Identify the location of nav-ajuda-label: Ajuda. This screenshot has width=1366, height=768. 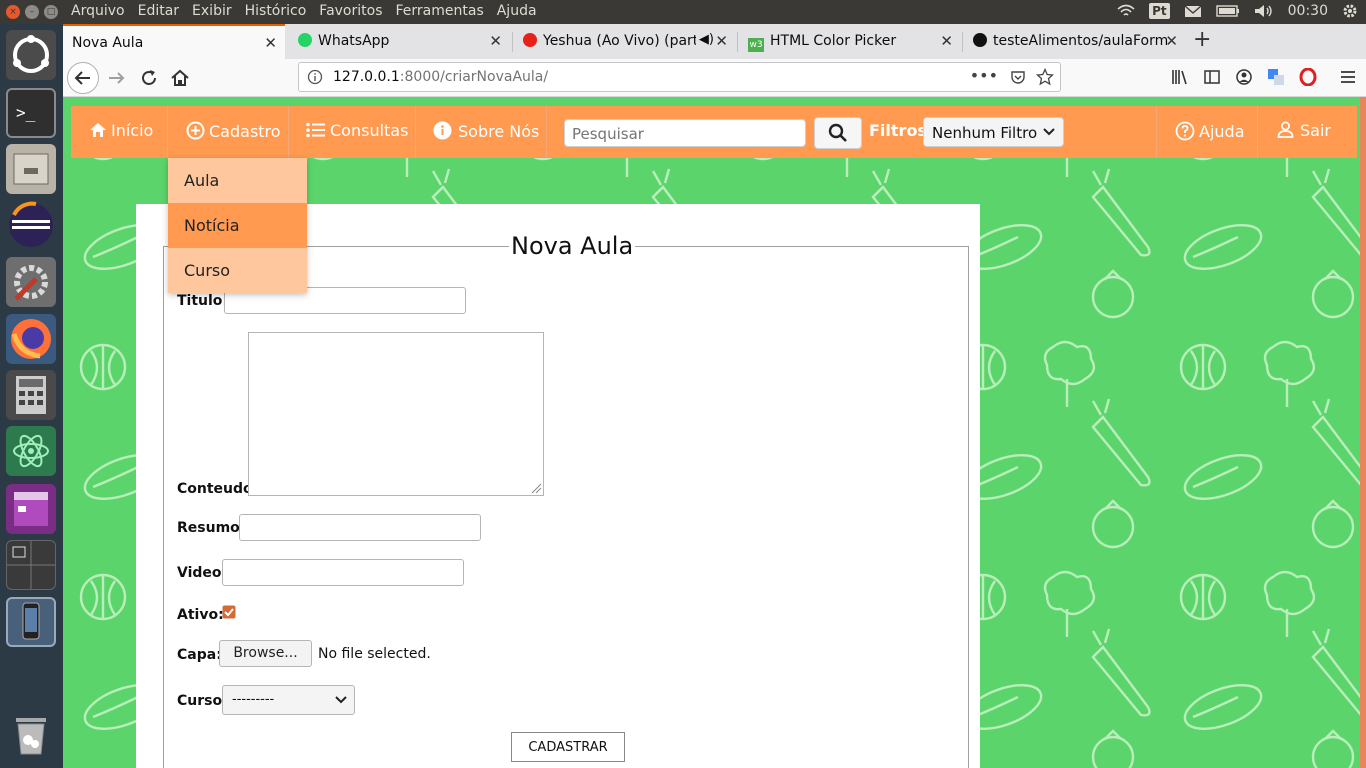
(1222, 131).